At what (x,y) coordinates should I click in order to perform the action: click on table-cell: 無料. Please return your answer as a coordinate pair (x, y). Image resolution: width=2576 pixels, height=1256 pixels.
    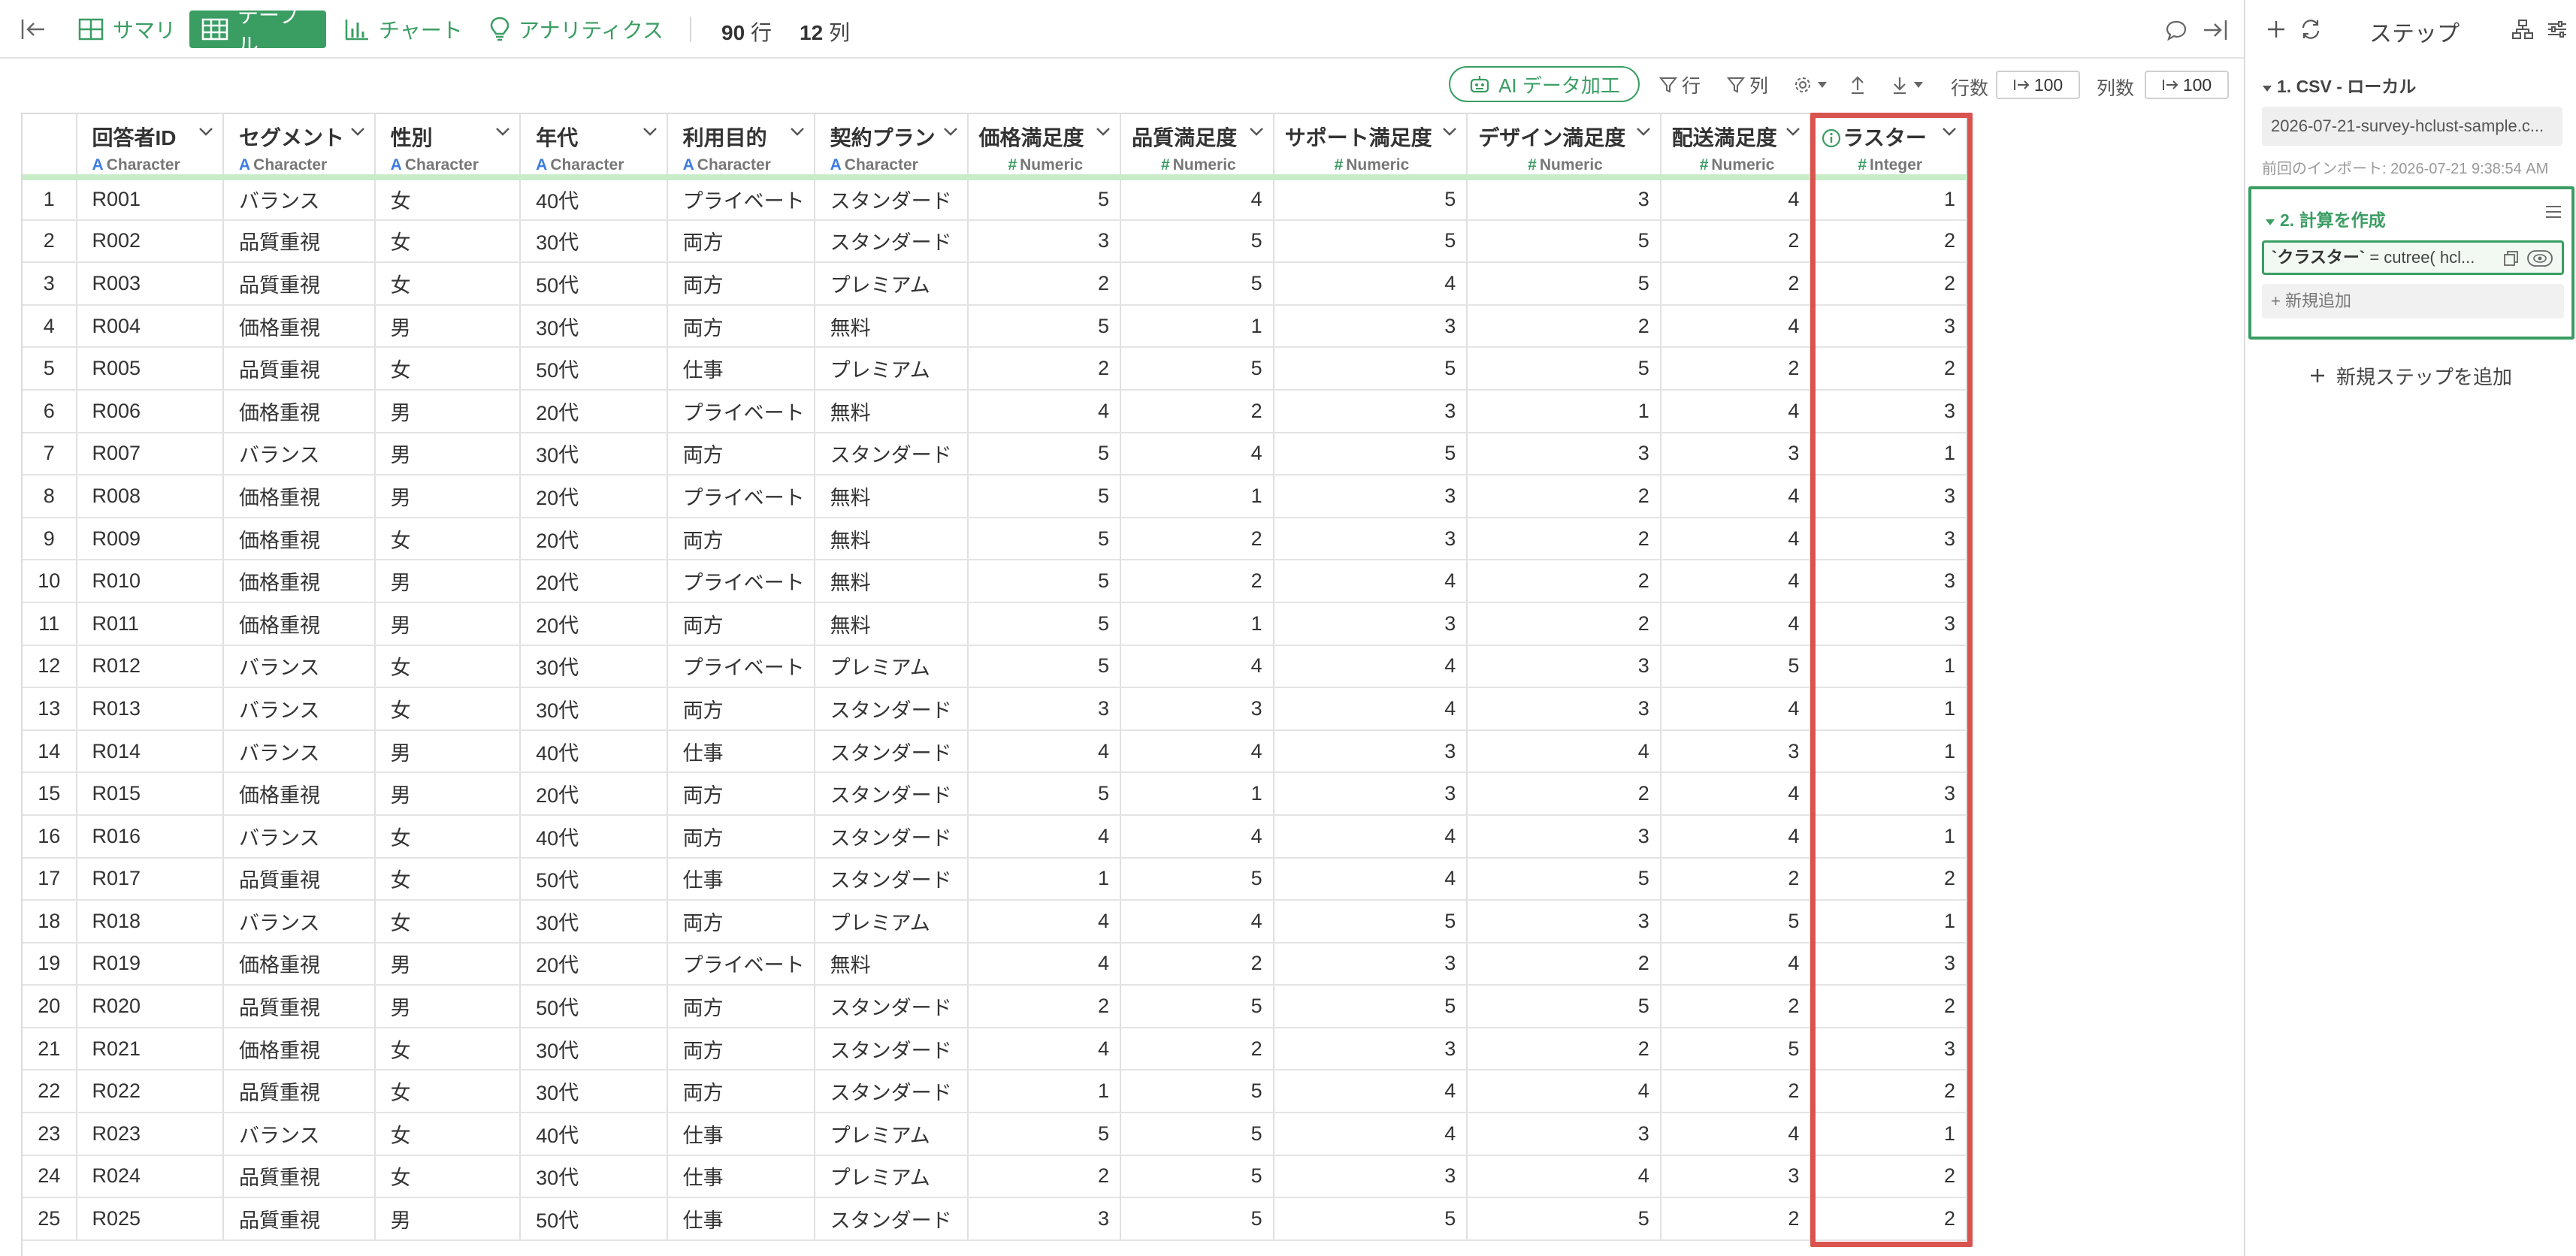
    Looking at the image, I should click on (891, 964).